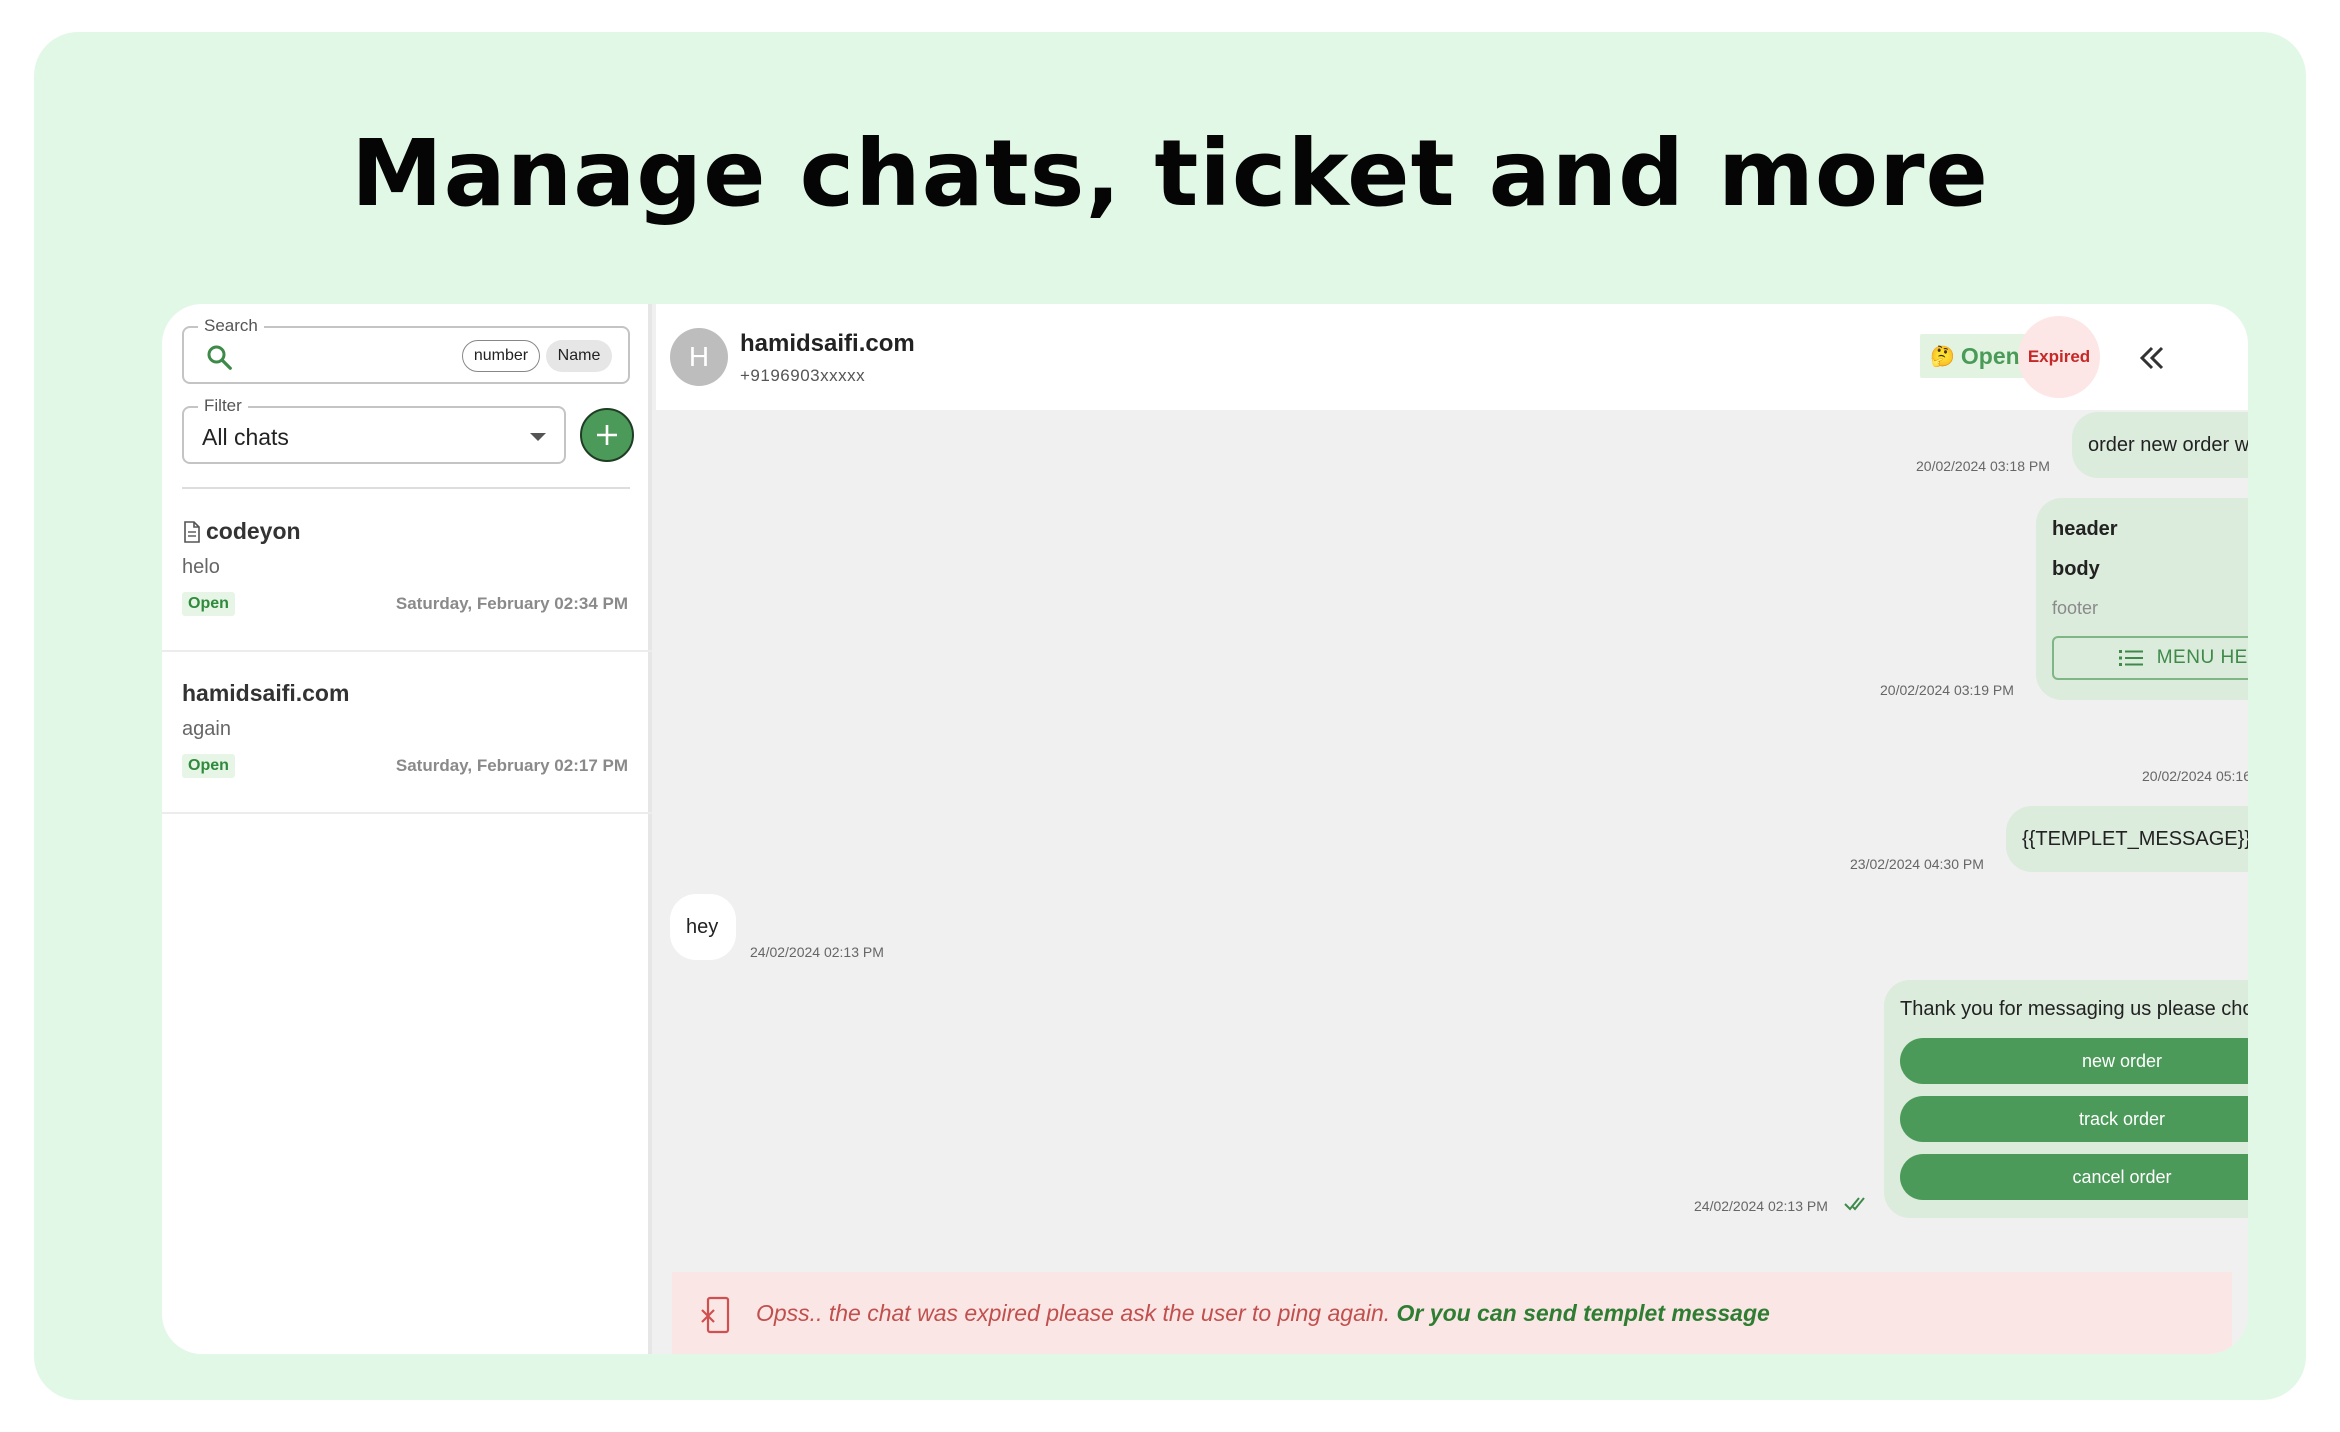 The image size is (2340, 1432). I want to click on template-body: body, so click(2076, 569).